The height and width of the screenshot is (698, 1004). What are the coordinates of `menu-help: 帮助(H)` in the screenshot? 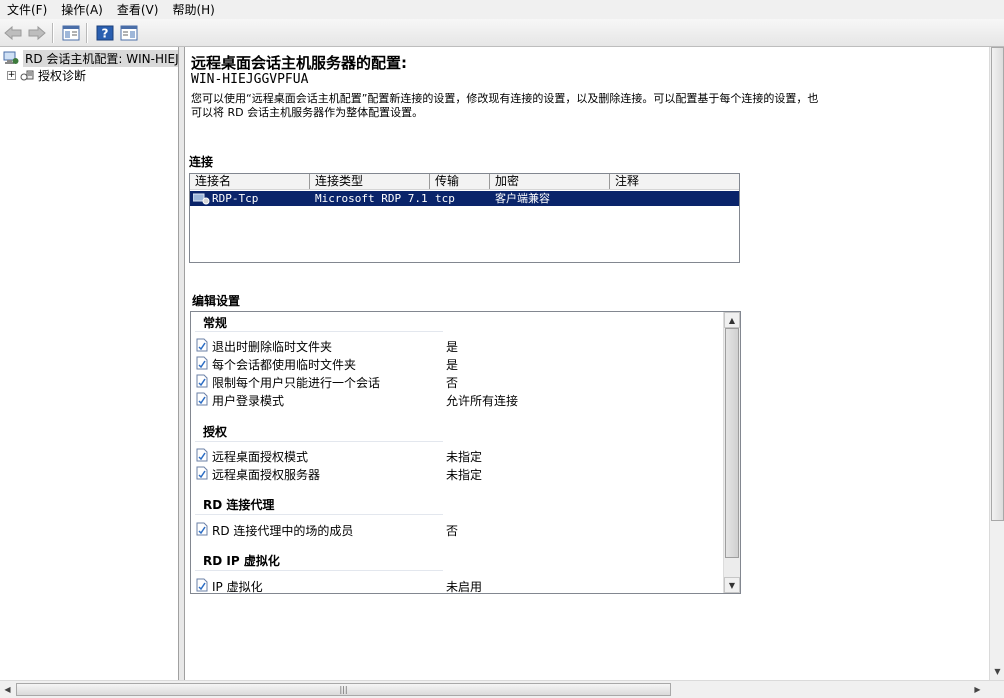 It's located at (193, 10).